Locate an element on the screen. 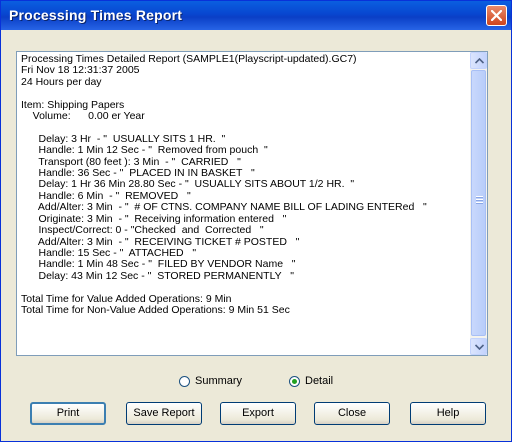 The height and width of the screenshot is (442, 512). arrow-down-icon is located at coordinates (479, 347).